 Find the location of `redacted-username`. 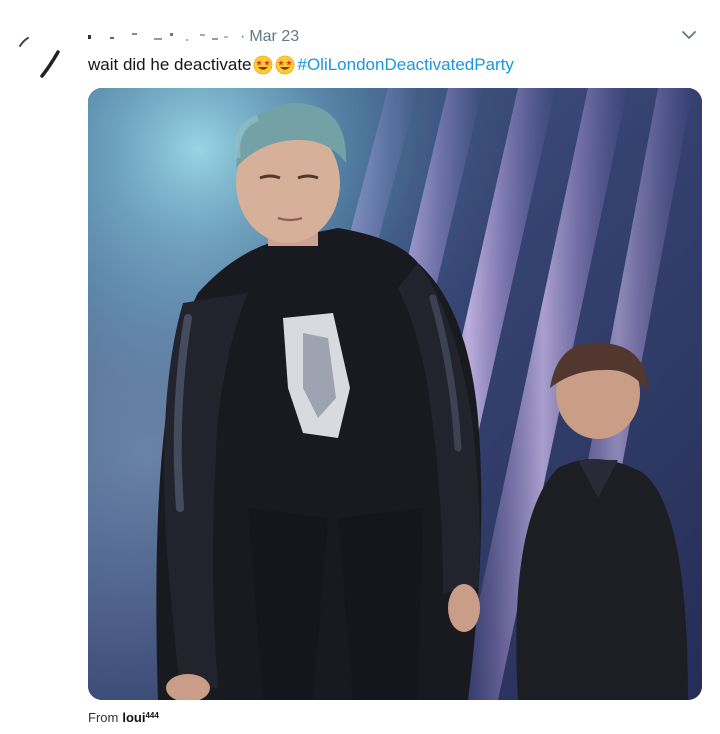

redacted-username is located at coordinates (163, 37).